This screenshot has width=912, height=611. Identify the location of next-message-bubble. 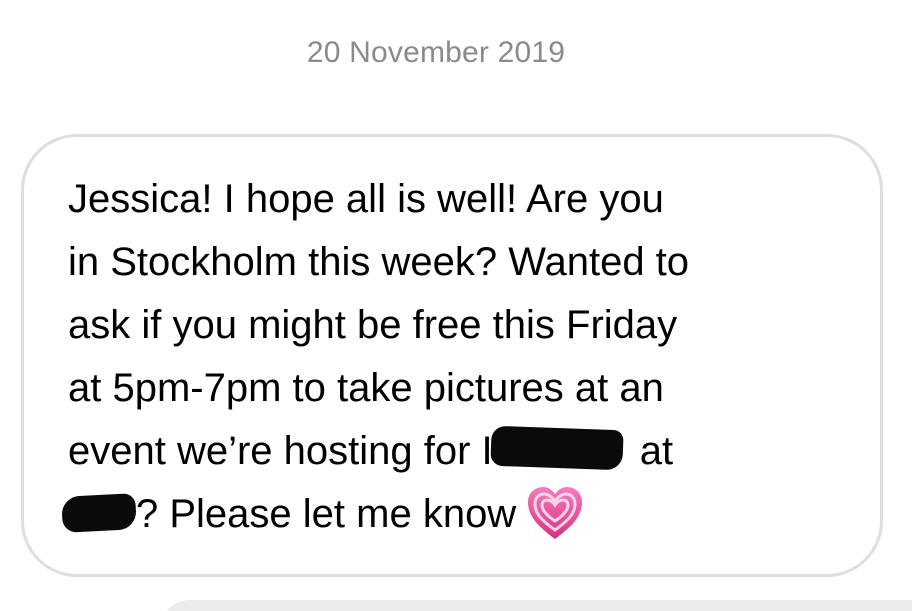
(536, 605).